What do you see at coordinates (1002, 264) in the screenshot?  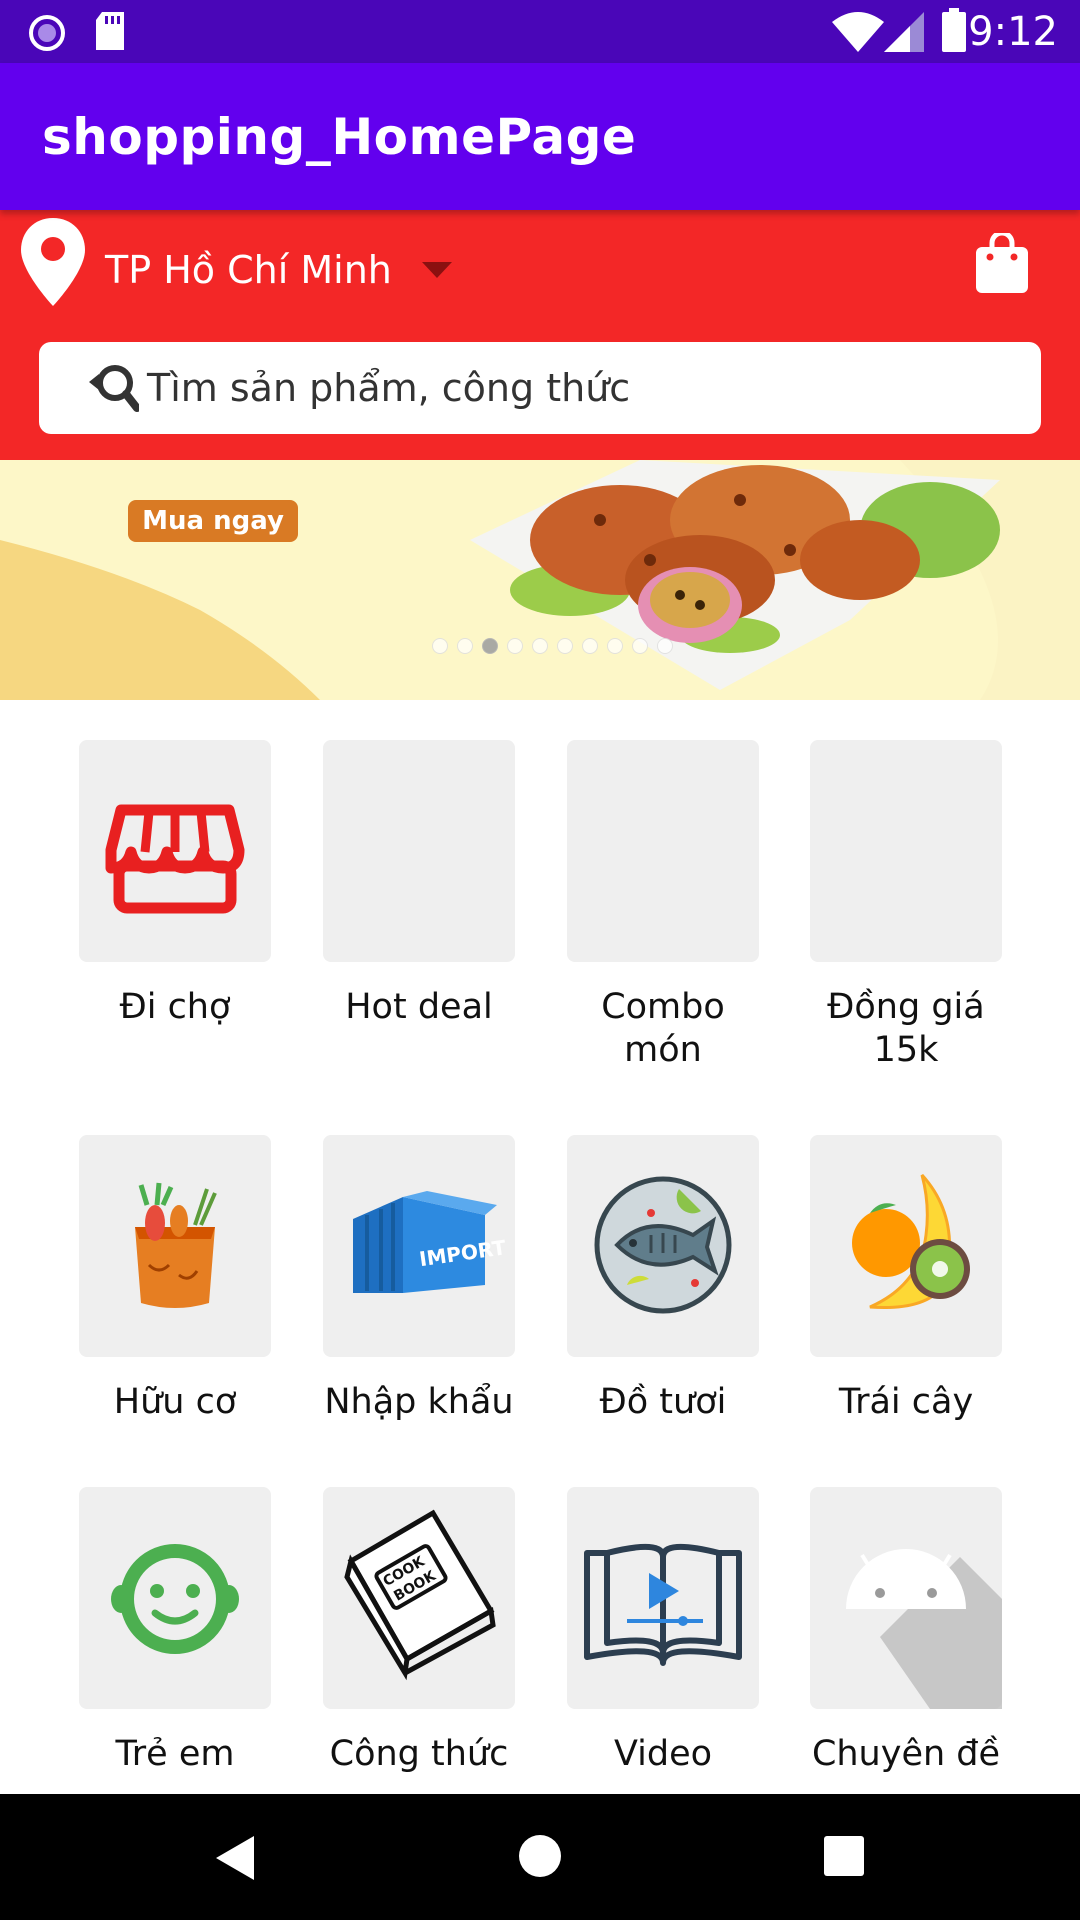 I see `shopping-bag-icon` at bounding box center [1002, 264].